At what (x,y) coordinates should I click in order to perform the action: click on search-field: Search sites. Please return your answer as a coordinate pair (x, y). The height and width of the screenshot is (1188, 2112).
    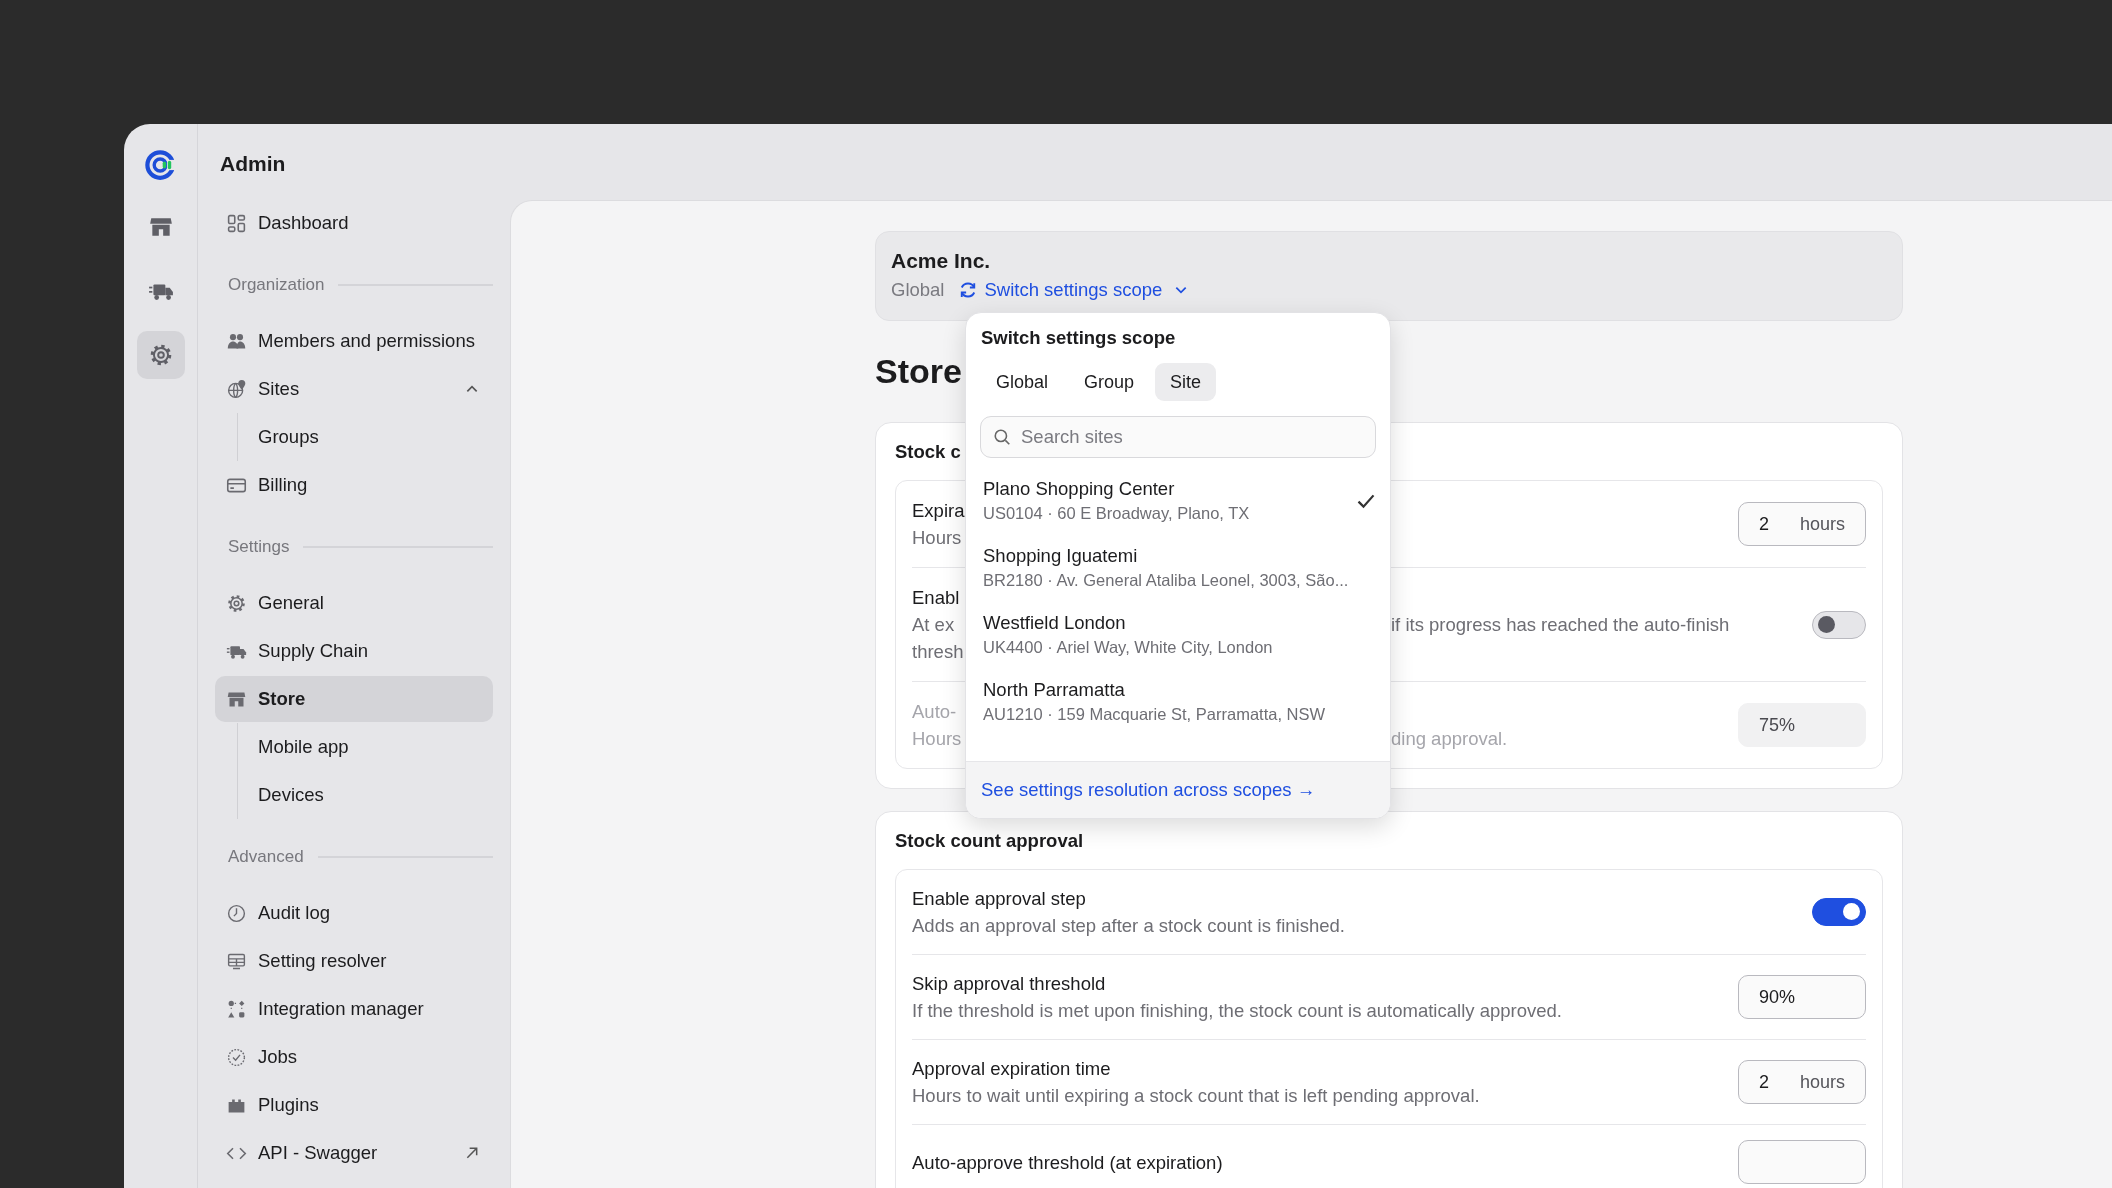
    Looking at the image, I should click on (1178, 437).